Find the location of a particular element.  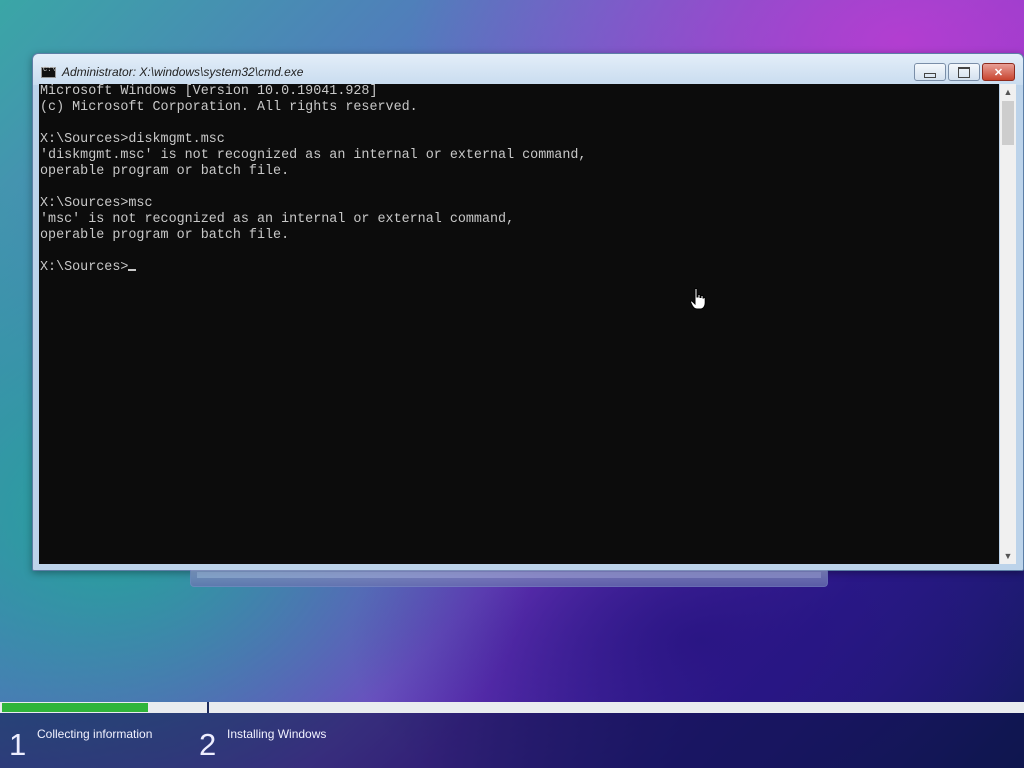

step-label: Collecting information is located at coordinates (95, 734).